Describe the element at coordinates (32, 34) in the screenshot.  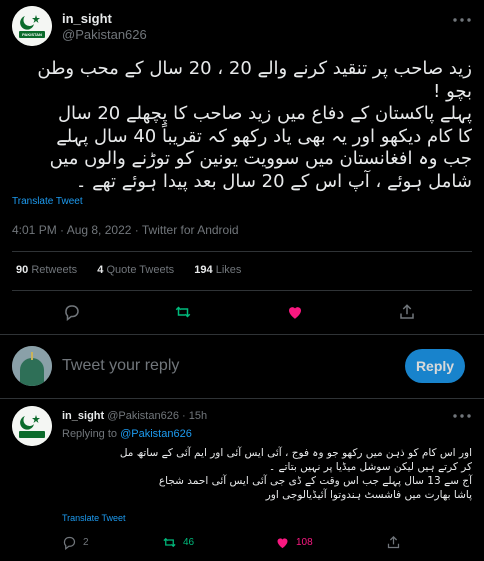
I see `avatar-badge-label: PAKISTAN` at that location.